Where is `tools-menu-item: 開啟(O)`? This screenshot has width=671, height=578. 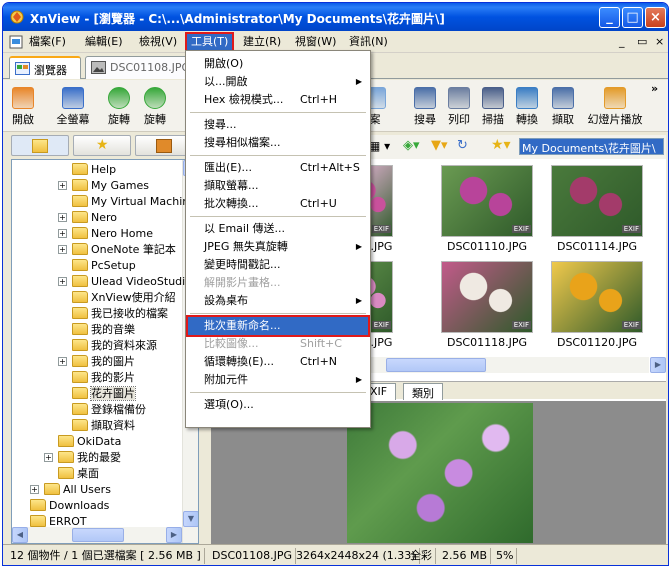
tools-menu-item: 開啟(O) is located at coordinates (278, 64).